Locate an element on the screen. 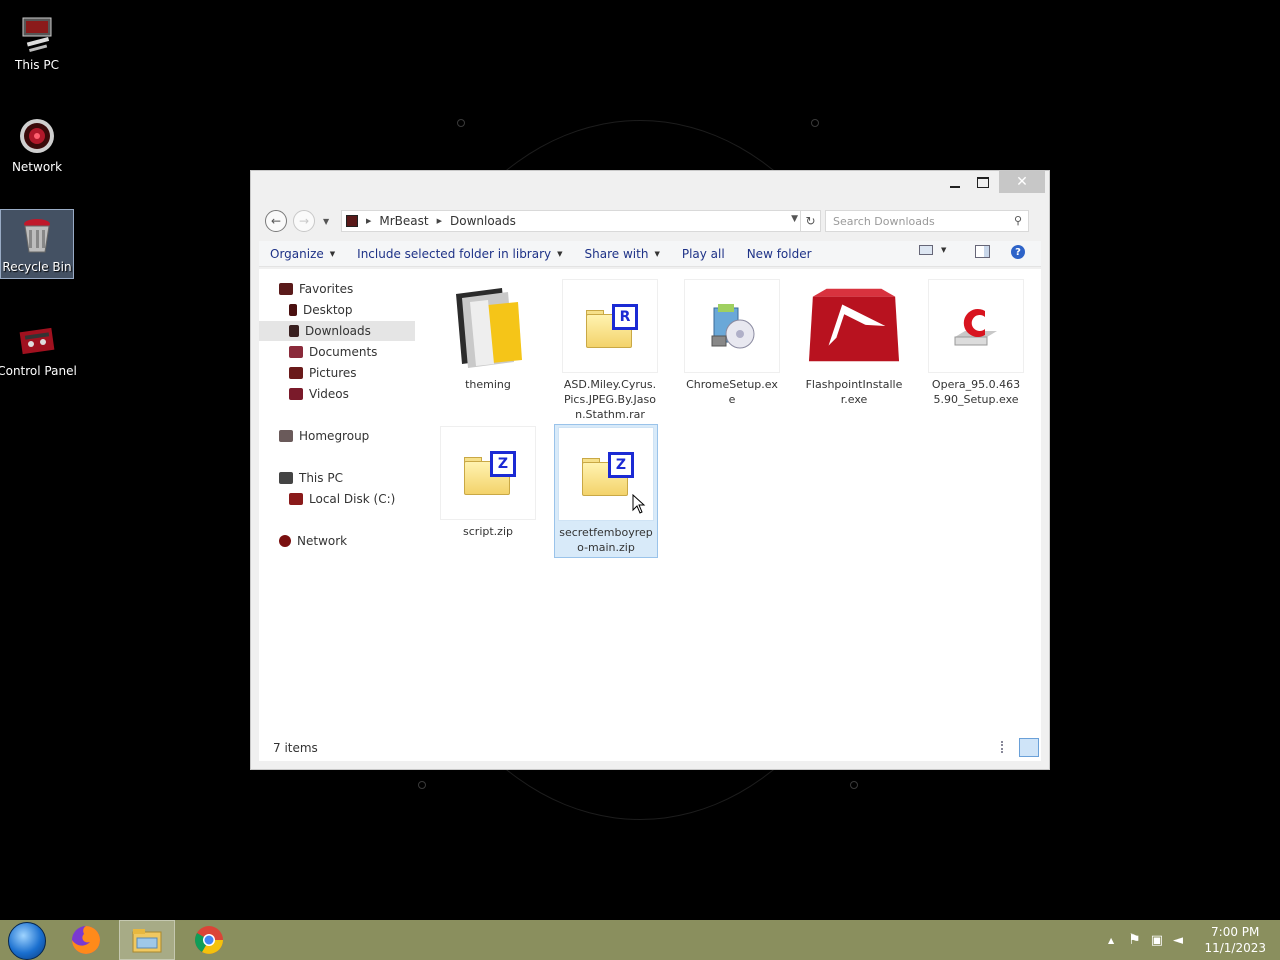  organize-button: Organize ▼ is located at coordinates (302, 254).